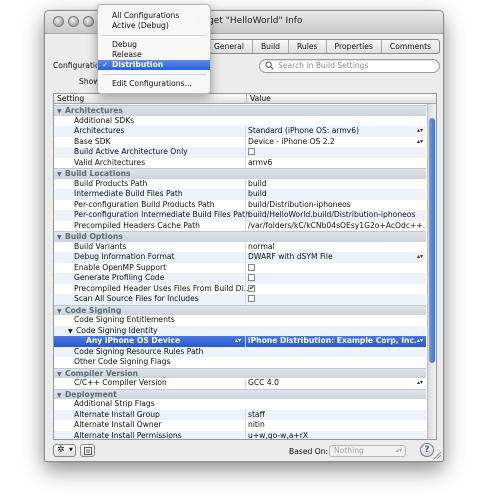 Image resolution: width=498 pixels, height=498 pixels. I want to click on setting-row: Valid Architectures armv6, so click(240, 163).